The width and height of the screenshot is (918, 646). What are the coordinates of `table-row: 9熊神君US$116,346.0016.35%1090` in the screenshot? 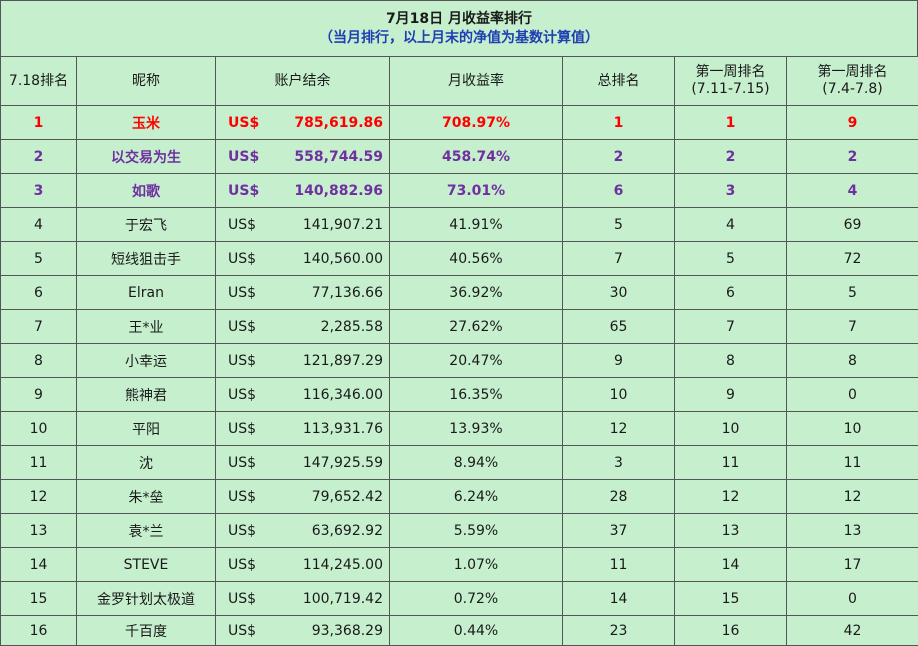 It's located at (459, 395).